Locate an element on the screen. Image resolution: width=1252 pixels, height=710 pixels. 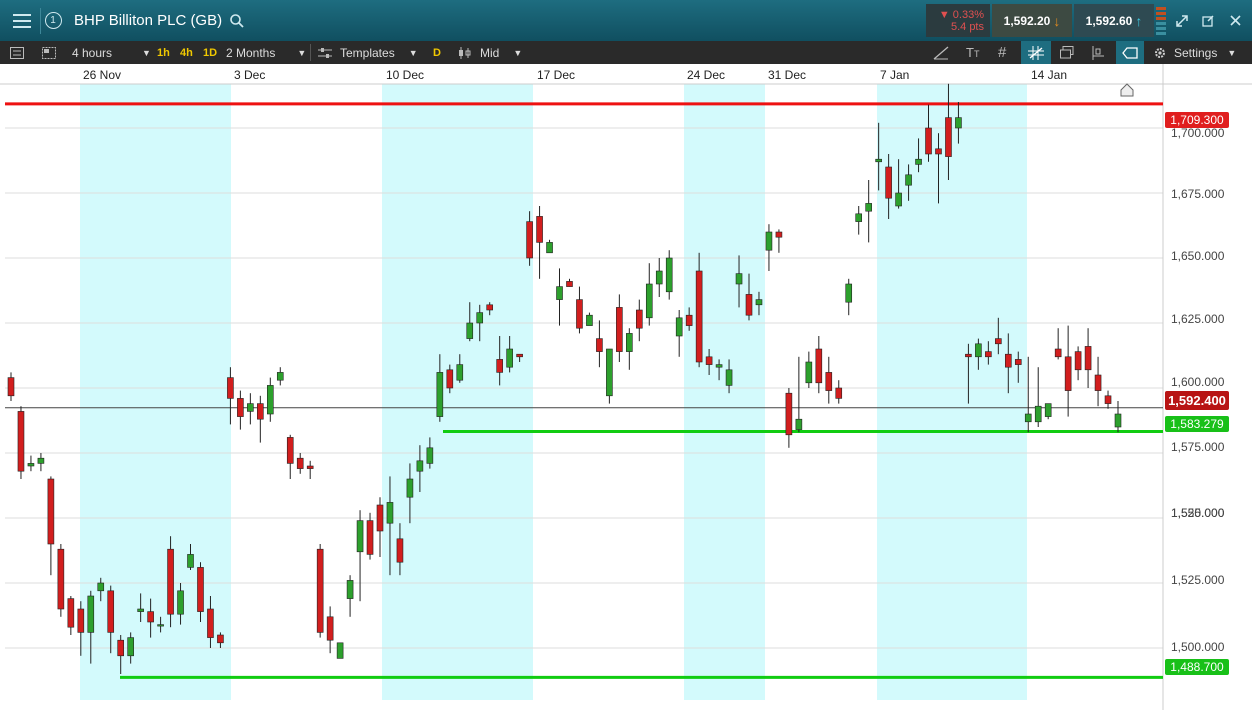
support-price-tag: 1,583.279 is located at coordinates (1197, 424).